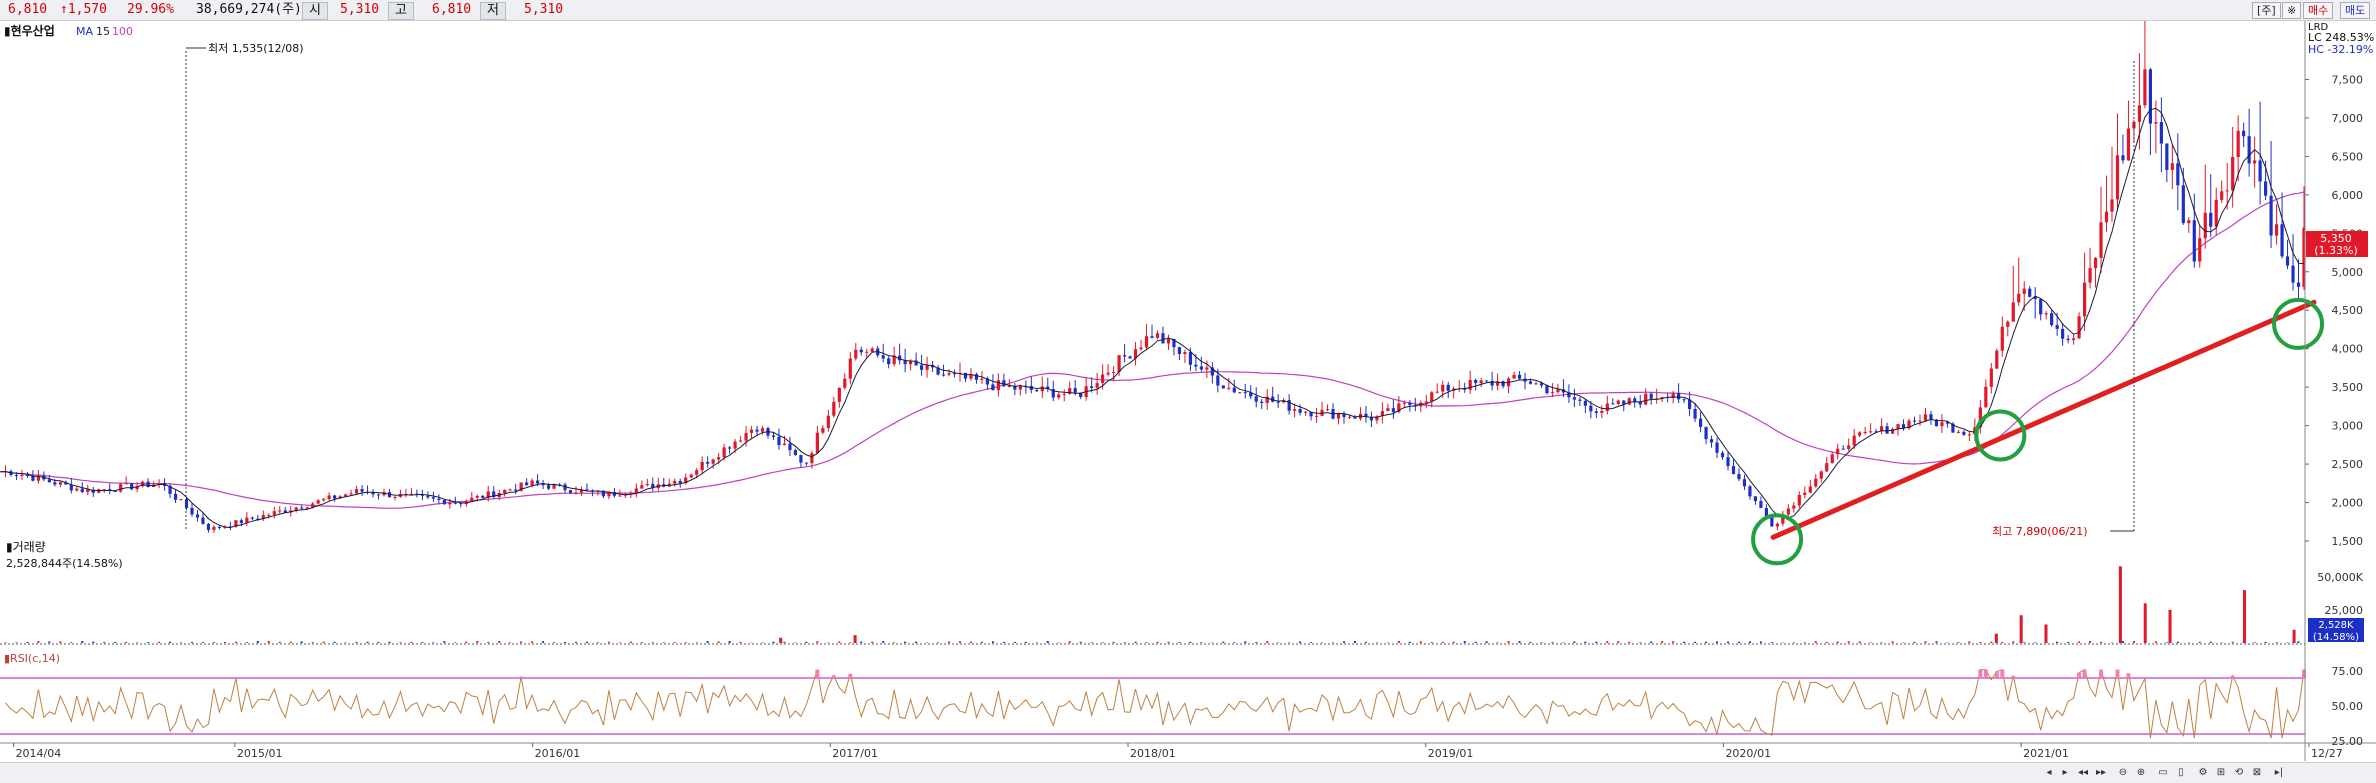 This screenshot has height=783, width=2376. Describe the element at coordinates (2040, 531) in the screenshot. I see `high-annotation-text: 최고 7,890(06/21)` at that location.